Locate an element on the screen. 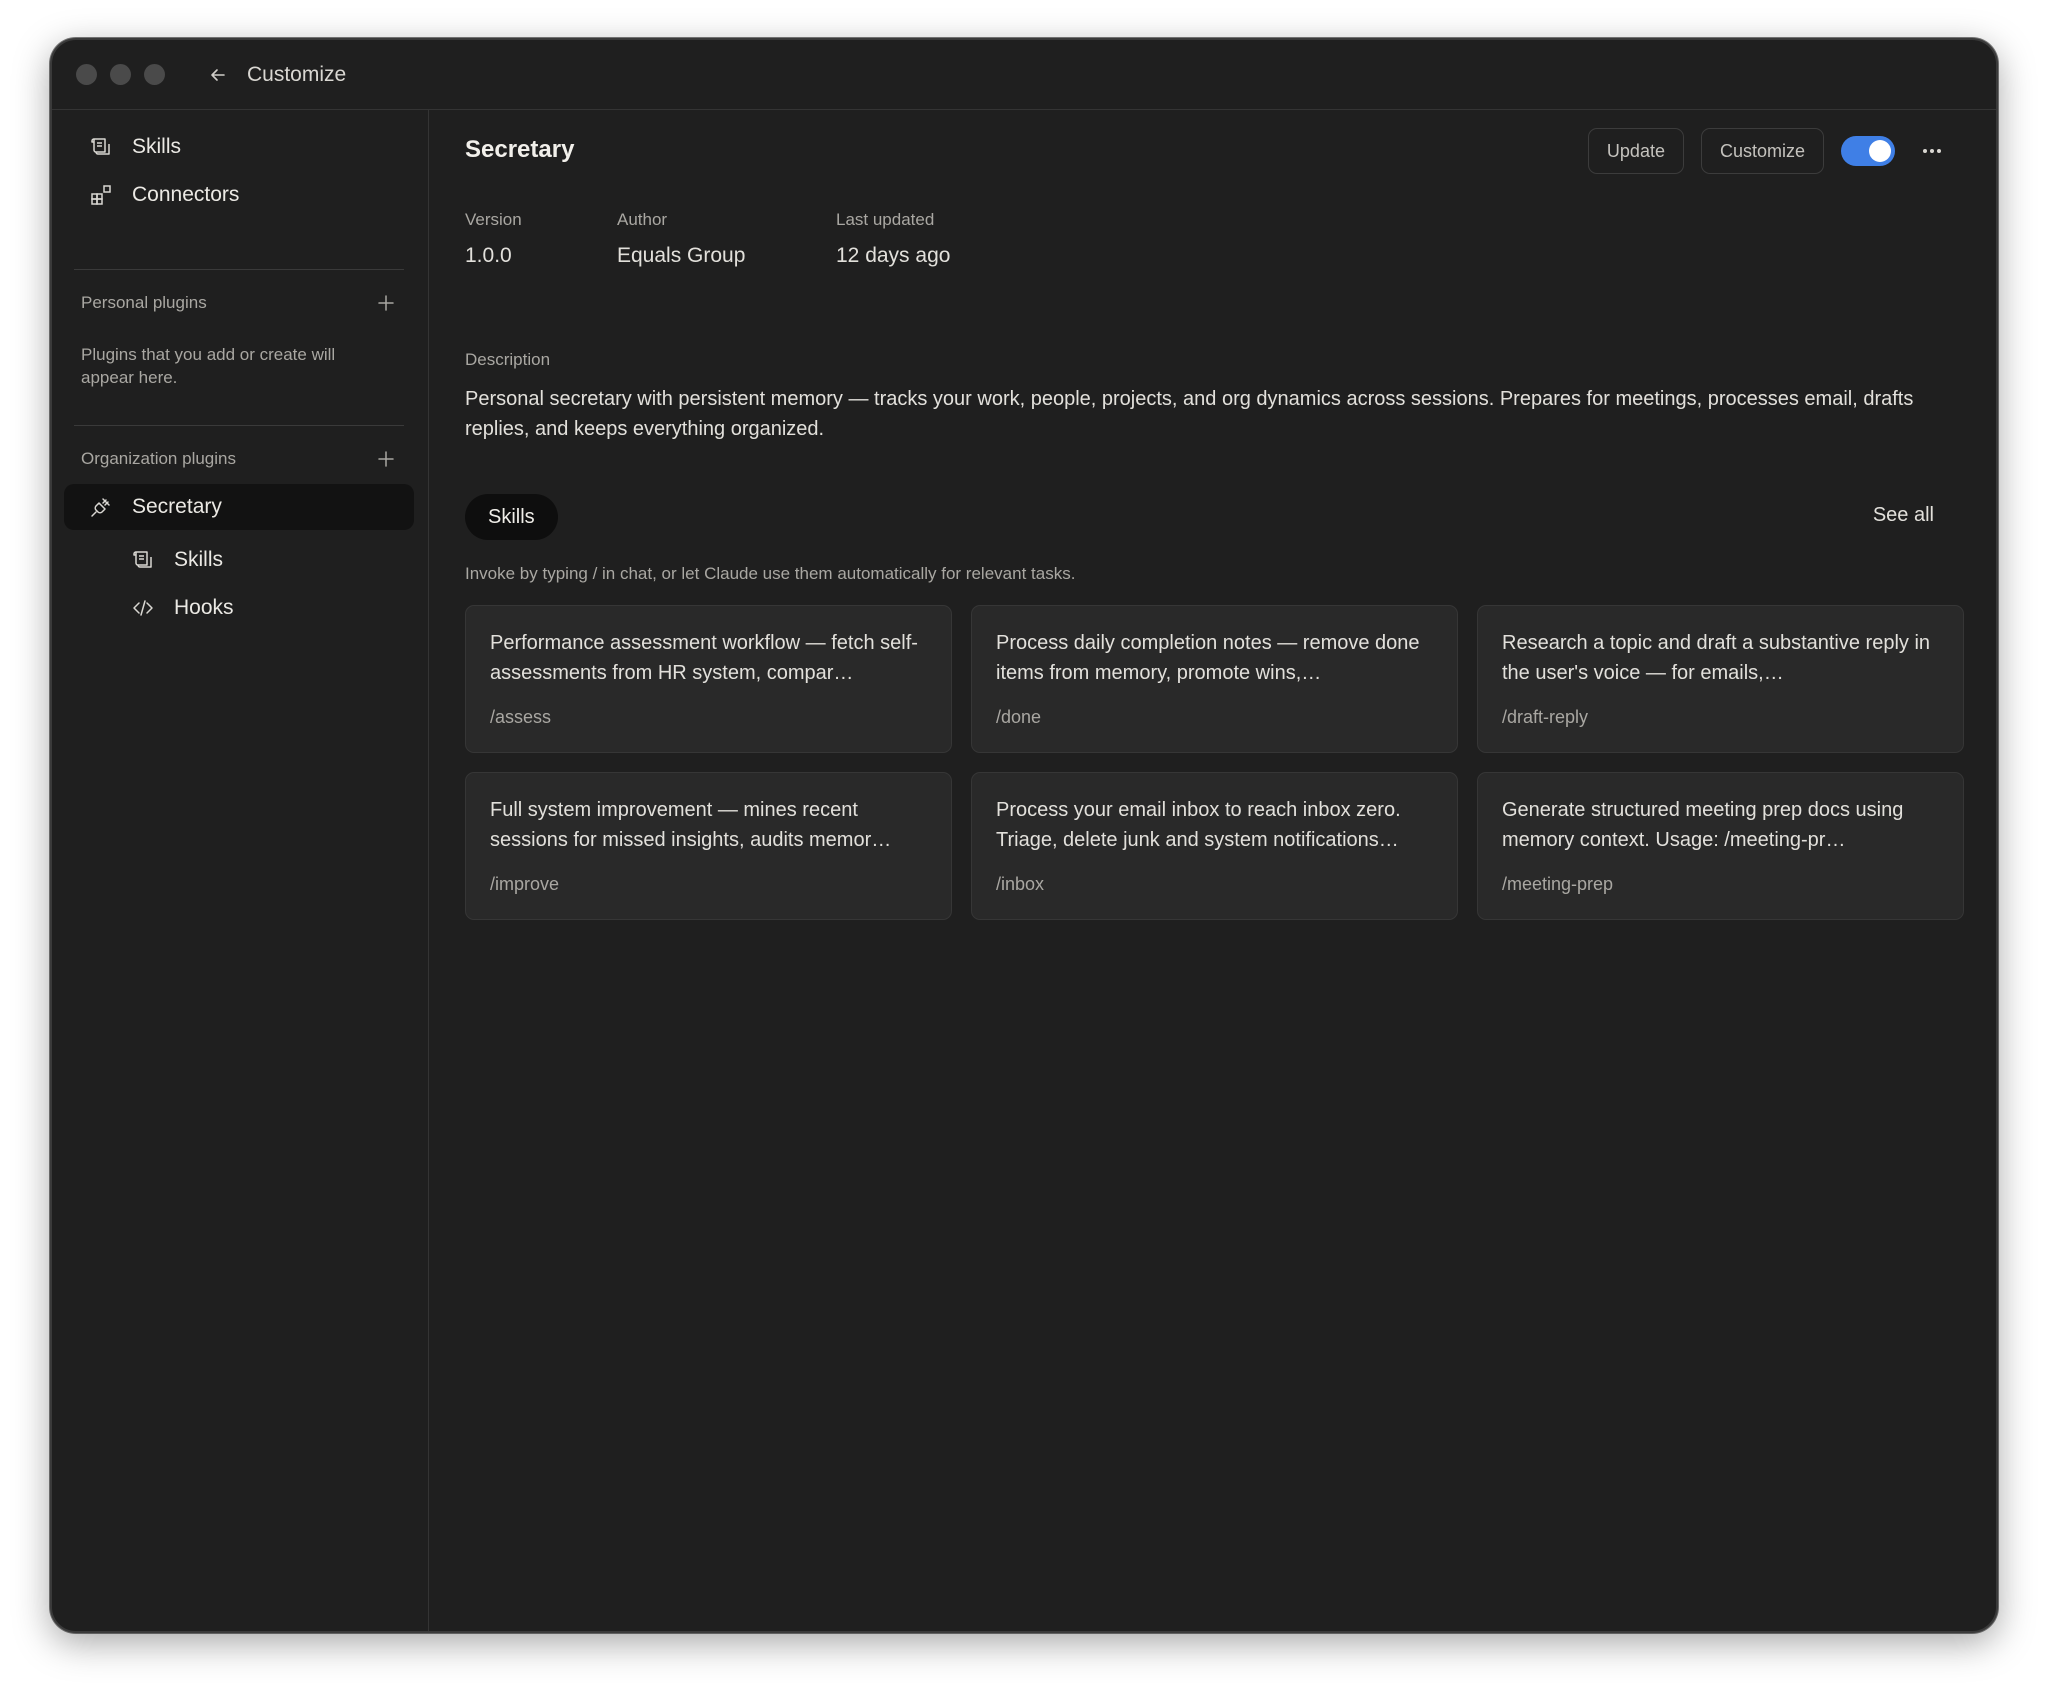 The height and width of the screenshot is (1695, 2048). meta-label: Author is located at coordinates (642, 219).